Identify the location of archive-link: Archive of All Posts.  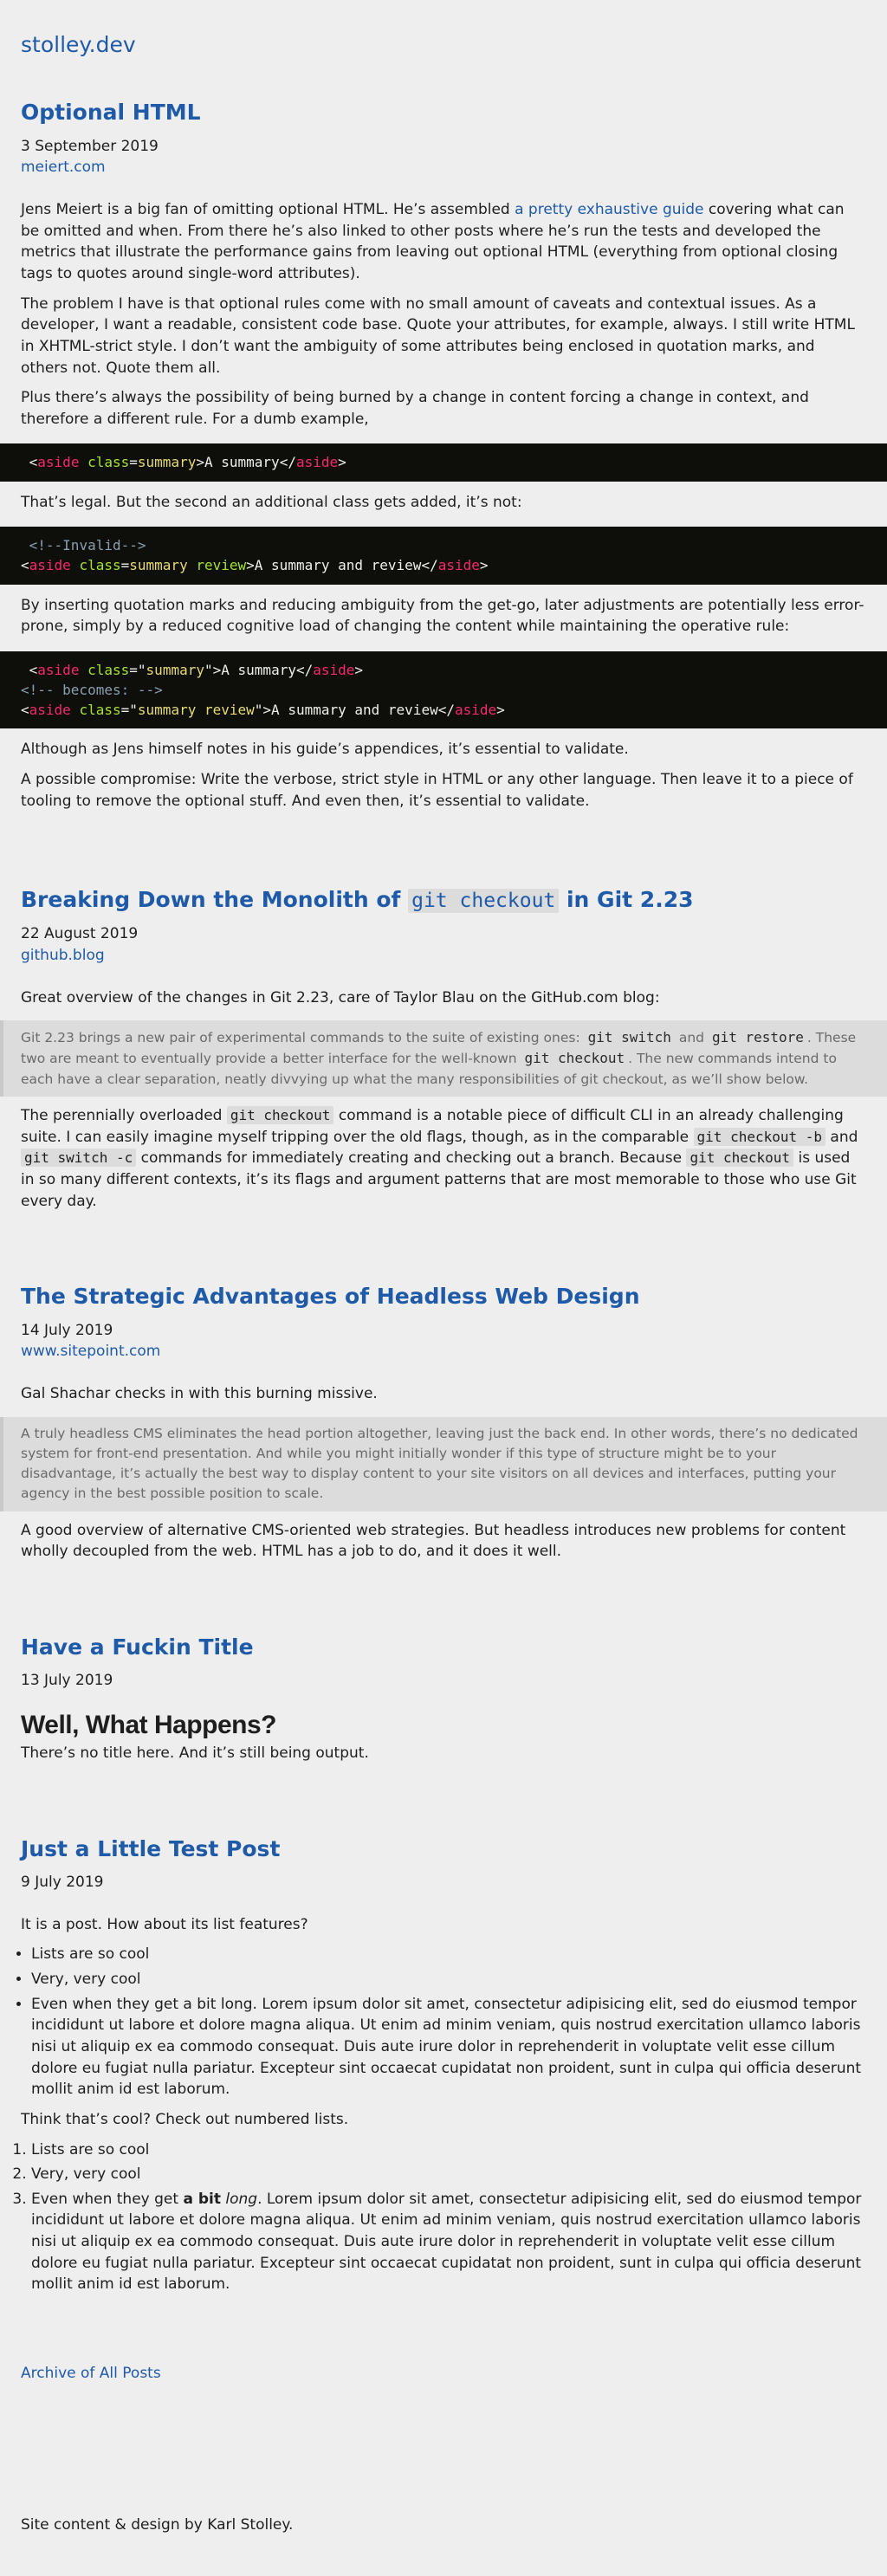
(91, 2374).